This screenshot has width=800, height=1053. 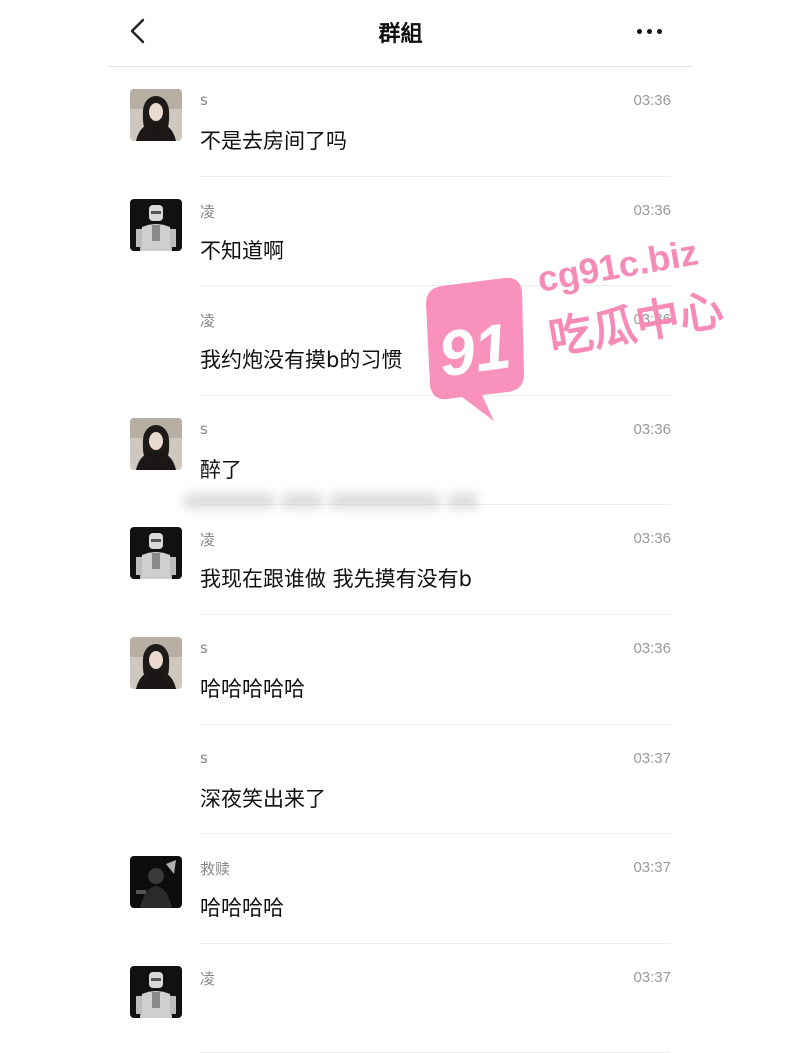 I want to click on message-text: 不是去房间了吗, so click(x=273, y=141).